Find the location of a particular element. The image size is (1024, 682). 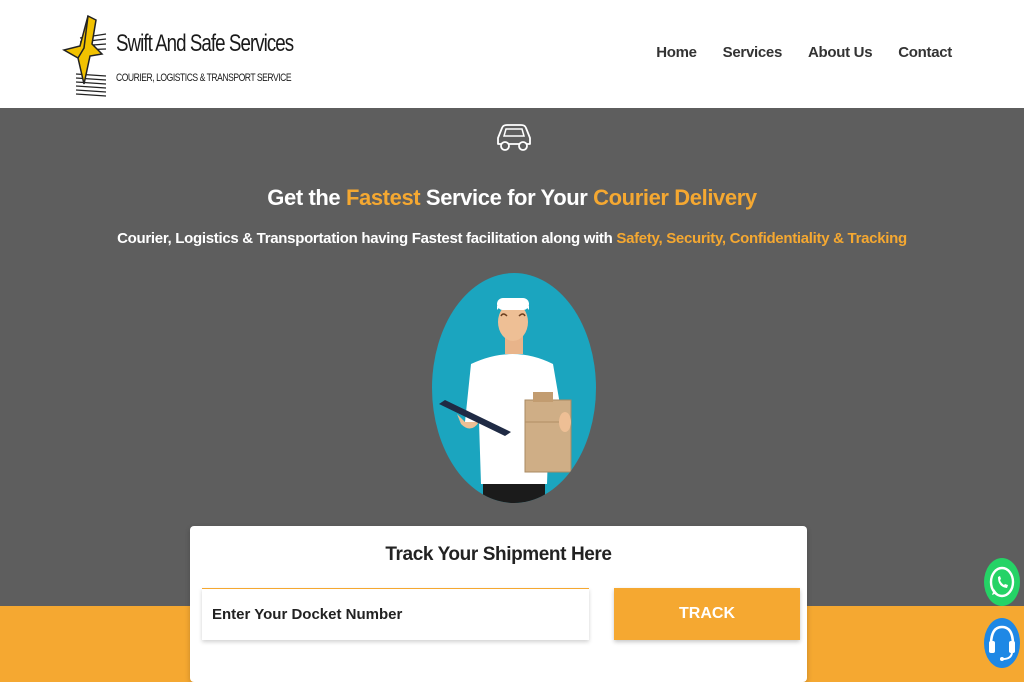

nav-contact: Contact is located at coordinates (925, 52).